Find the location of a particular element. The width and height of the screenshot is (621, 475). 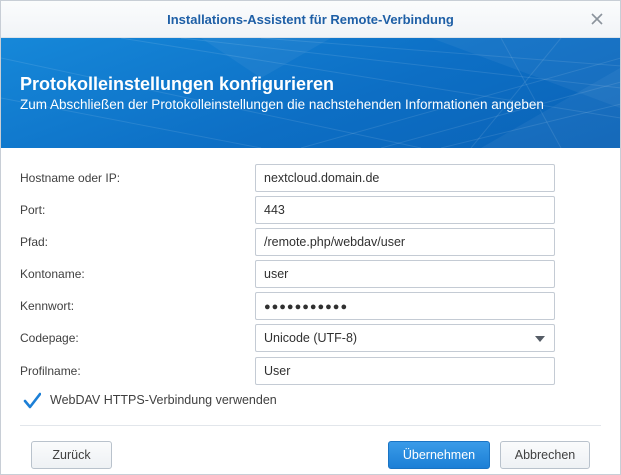

hostname-input: nextcloud.domain.de is located at coordinates (405, 178).